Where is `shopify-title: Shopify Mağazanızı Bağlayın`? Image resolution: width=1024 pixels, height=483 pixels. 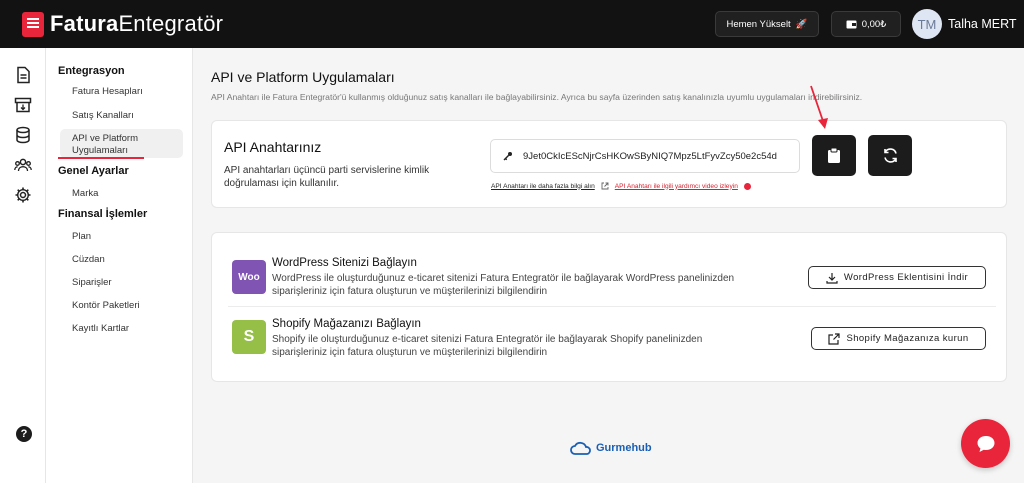
shopify-title: Shopify Mağazanızı Bağlayın is located at coordinates (346, 324).